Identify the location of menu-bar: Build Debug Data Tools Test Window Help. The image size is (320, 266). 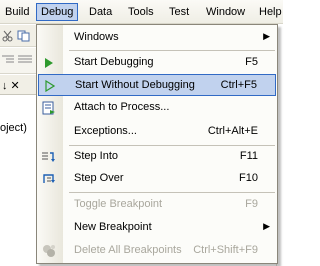
(141, 12).